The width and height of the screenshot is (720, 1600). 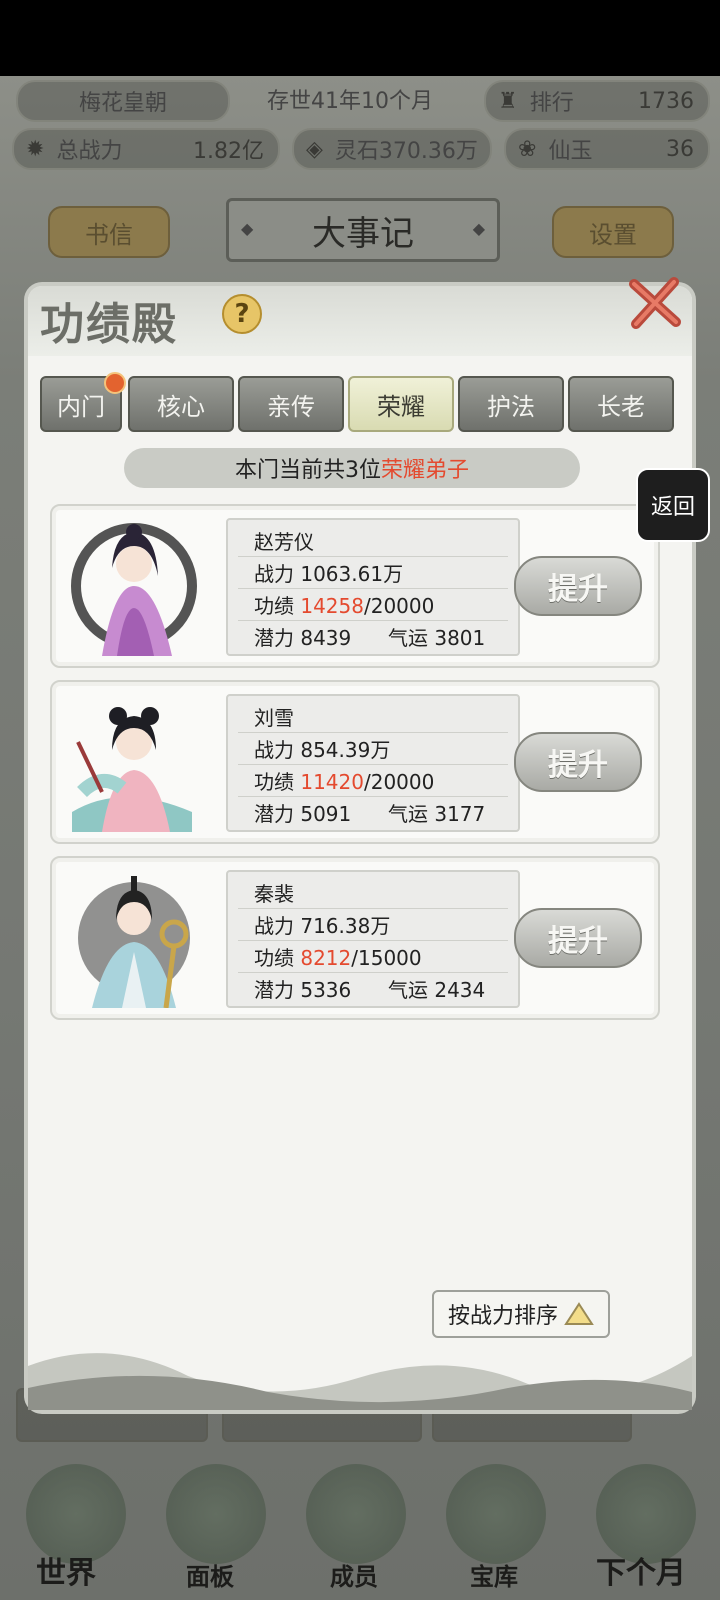 What do you see at coordinates (460, 814) in the screenshot?
I see `luck-value: 3177` at bounding box center [460, 814].